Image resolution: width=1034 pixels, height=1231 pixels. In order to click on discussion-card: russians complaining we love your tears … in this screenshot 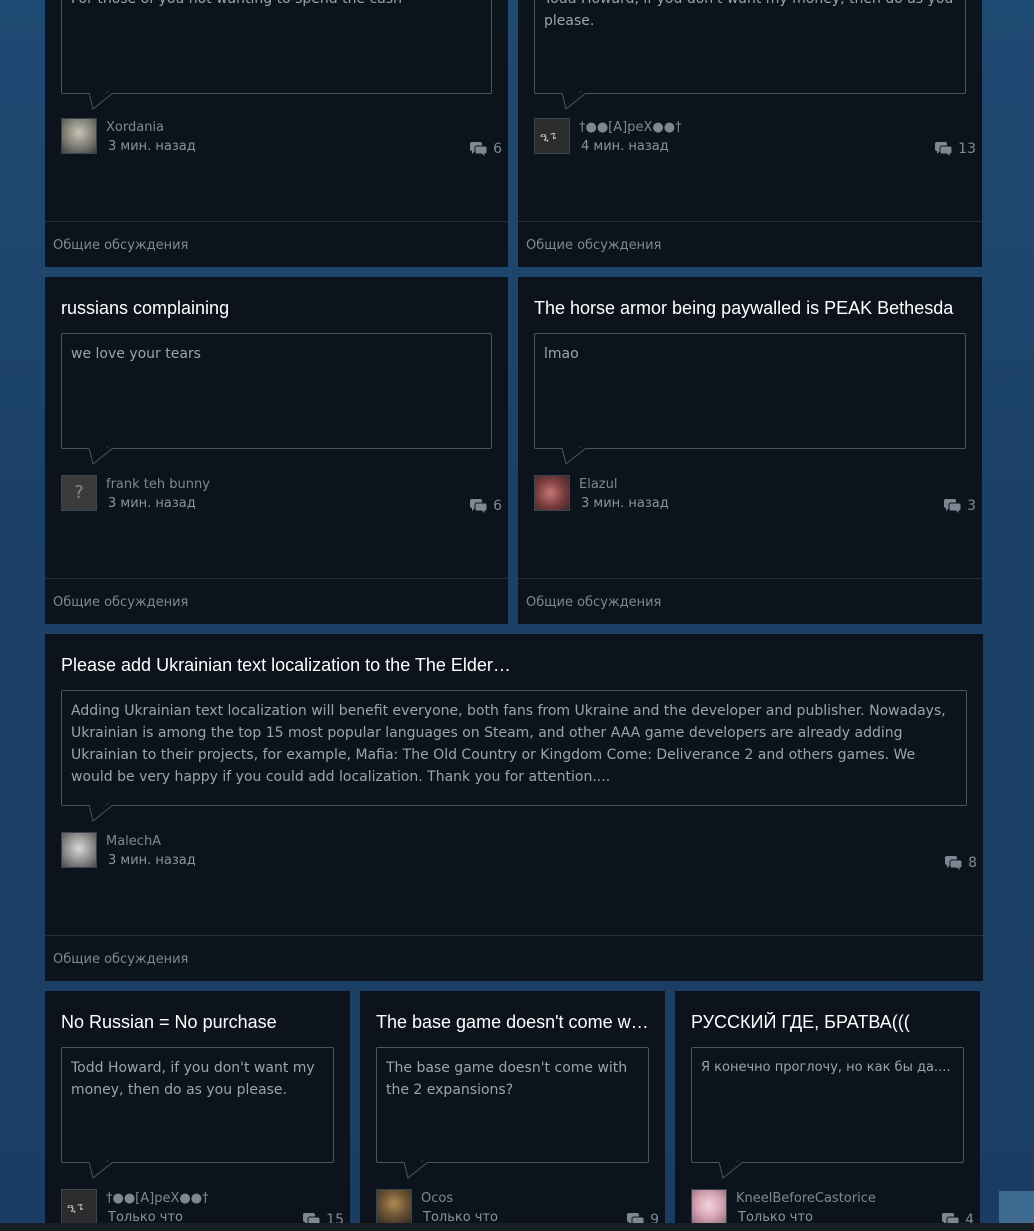, I will do `click(276, 450)`.